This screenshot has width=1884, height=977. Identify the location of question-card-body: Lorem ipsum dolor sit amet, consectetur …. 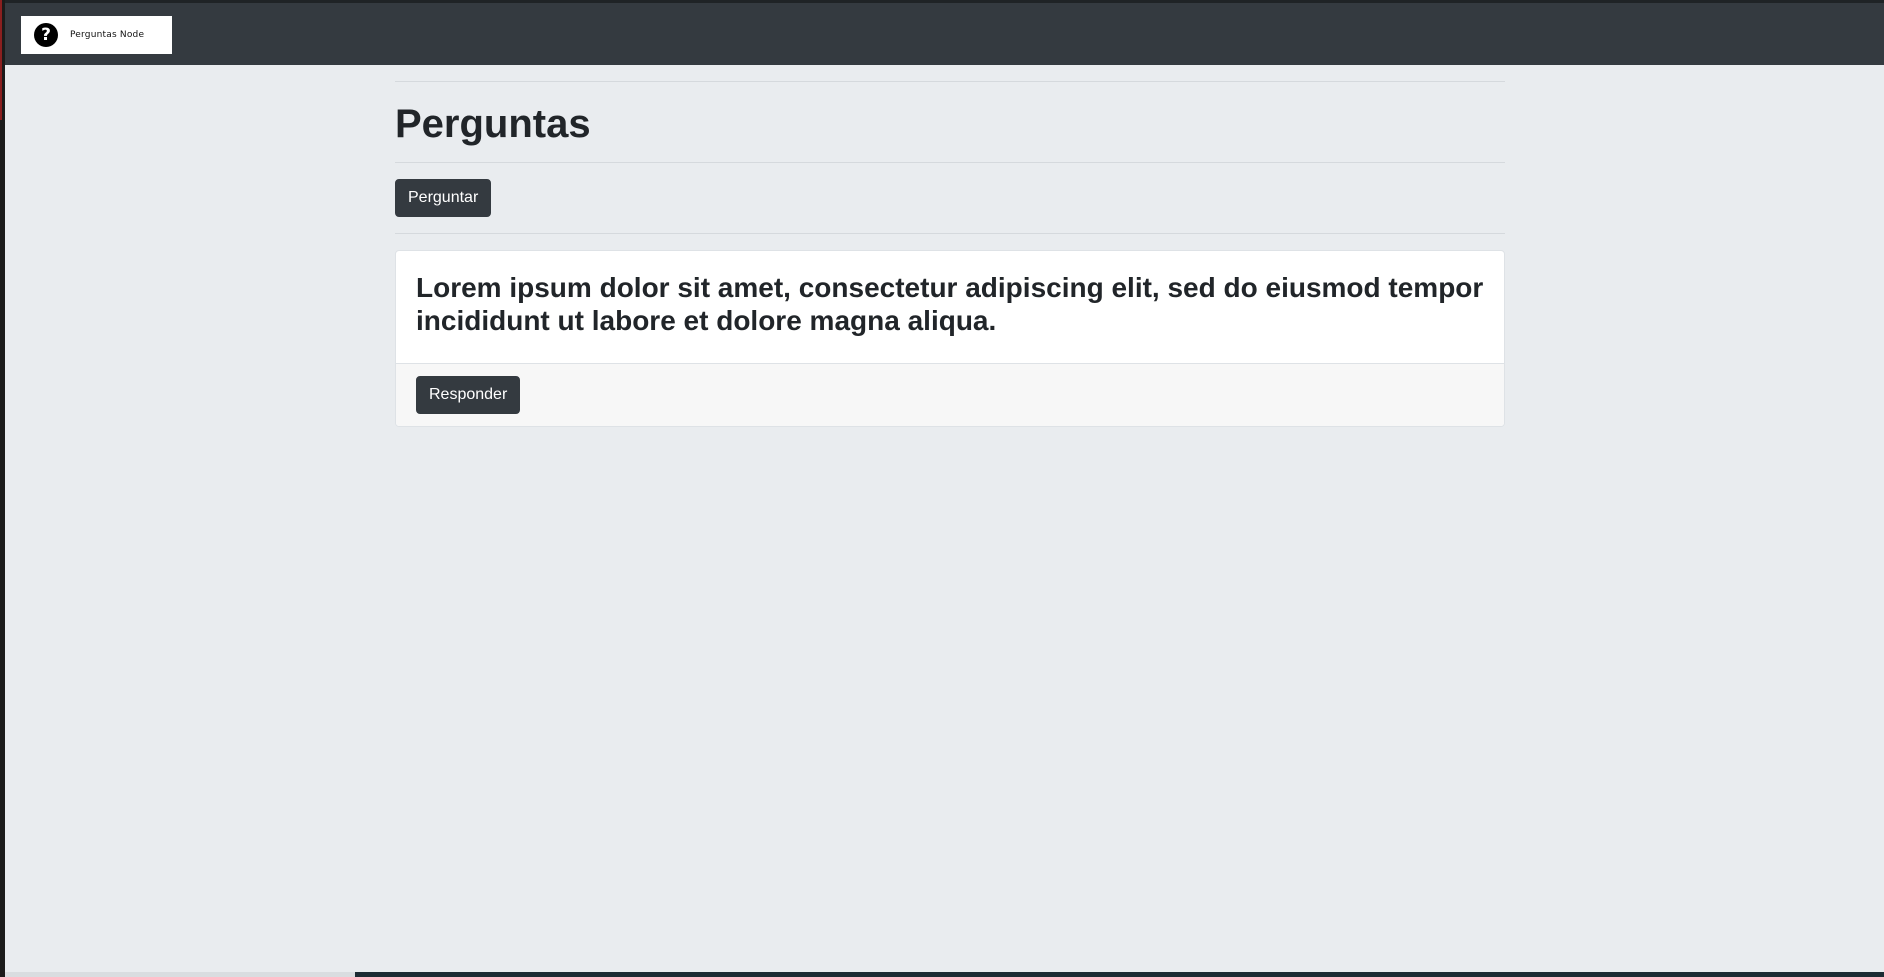
(950, 307).